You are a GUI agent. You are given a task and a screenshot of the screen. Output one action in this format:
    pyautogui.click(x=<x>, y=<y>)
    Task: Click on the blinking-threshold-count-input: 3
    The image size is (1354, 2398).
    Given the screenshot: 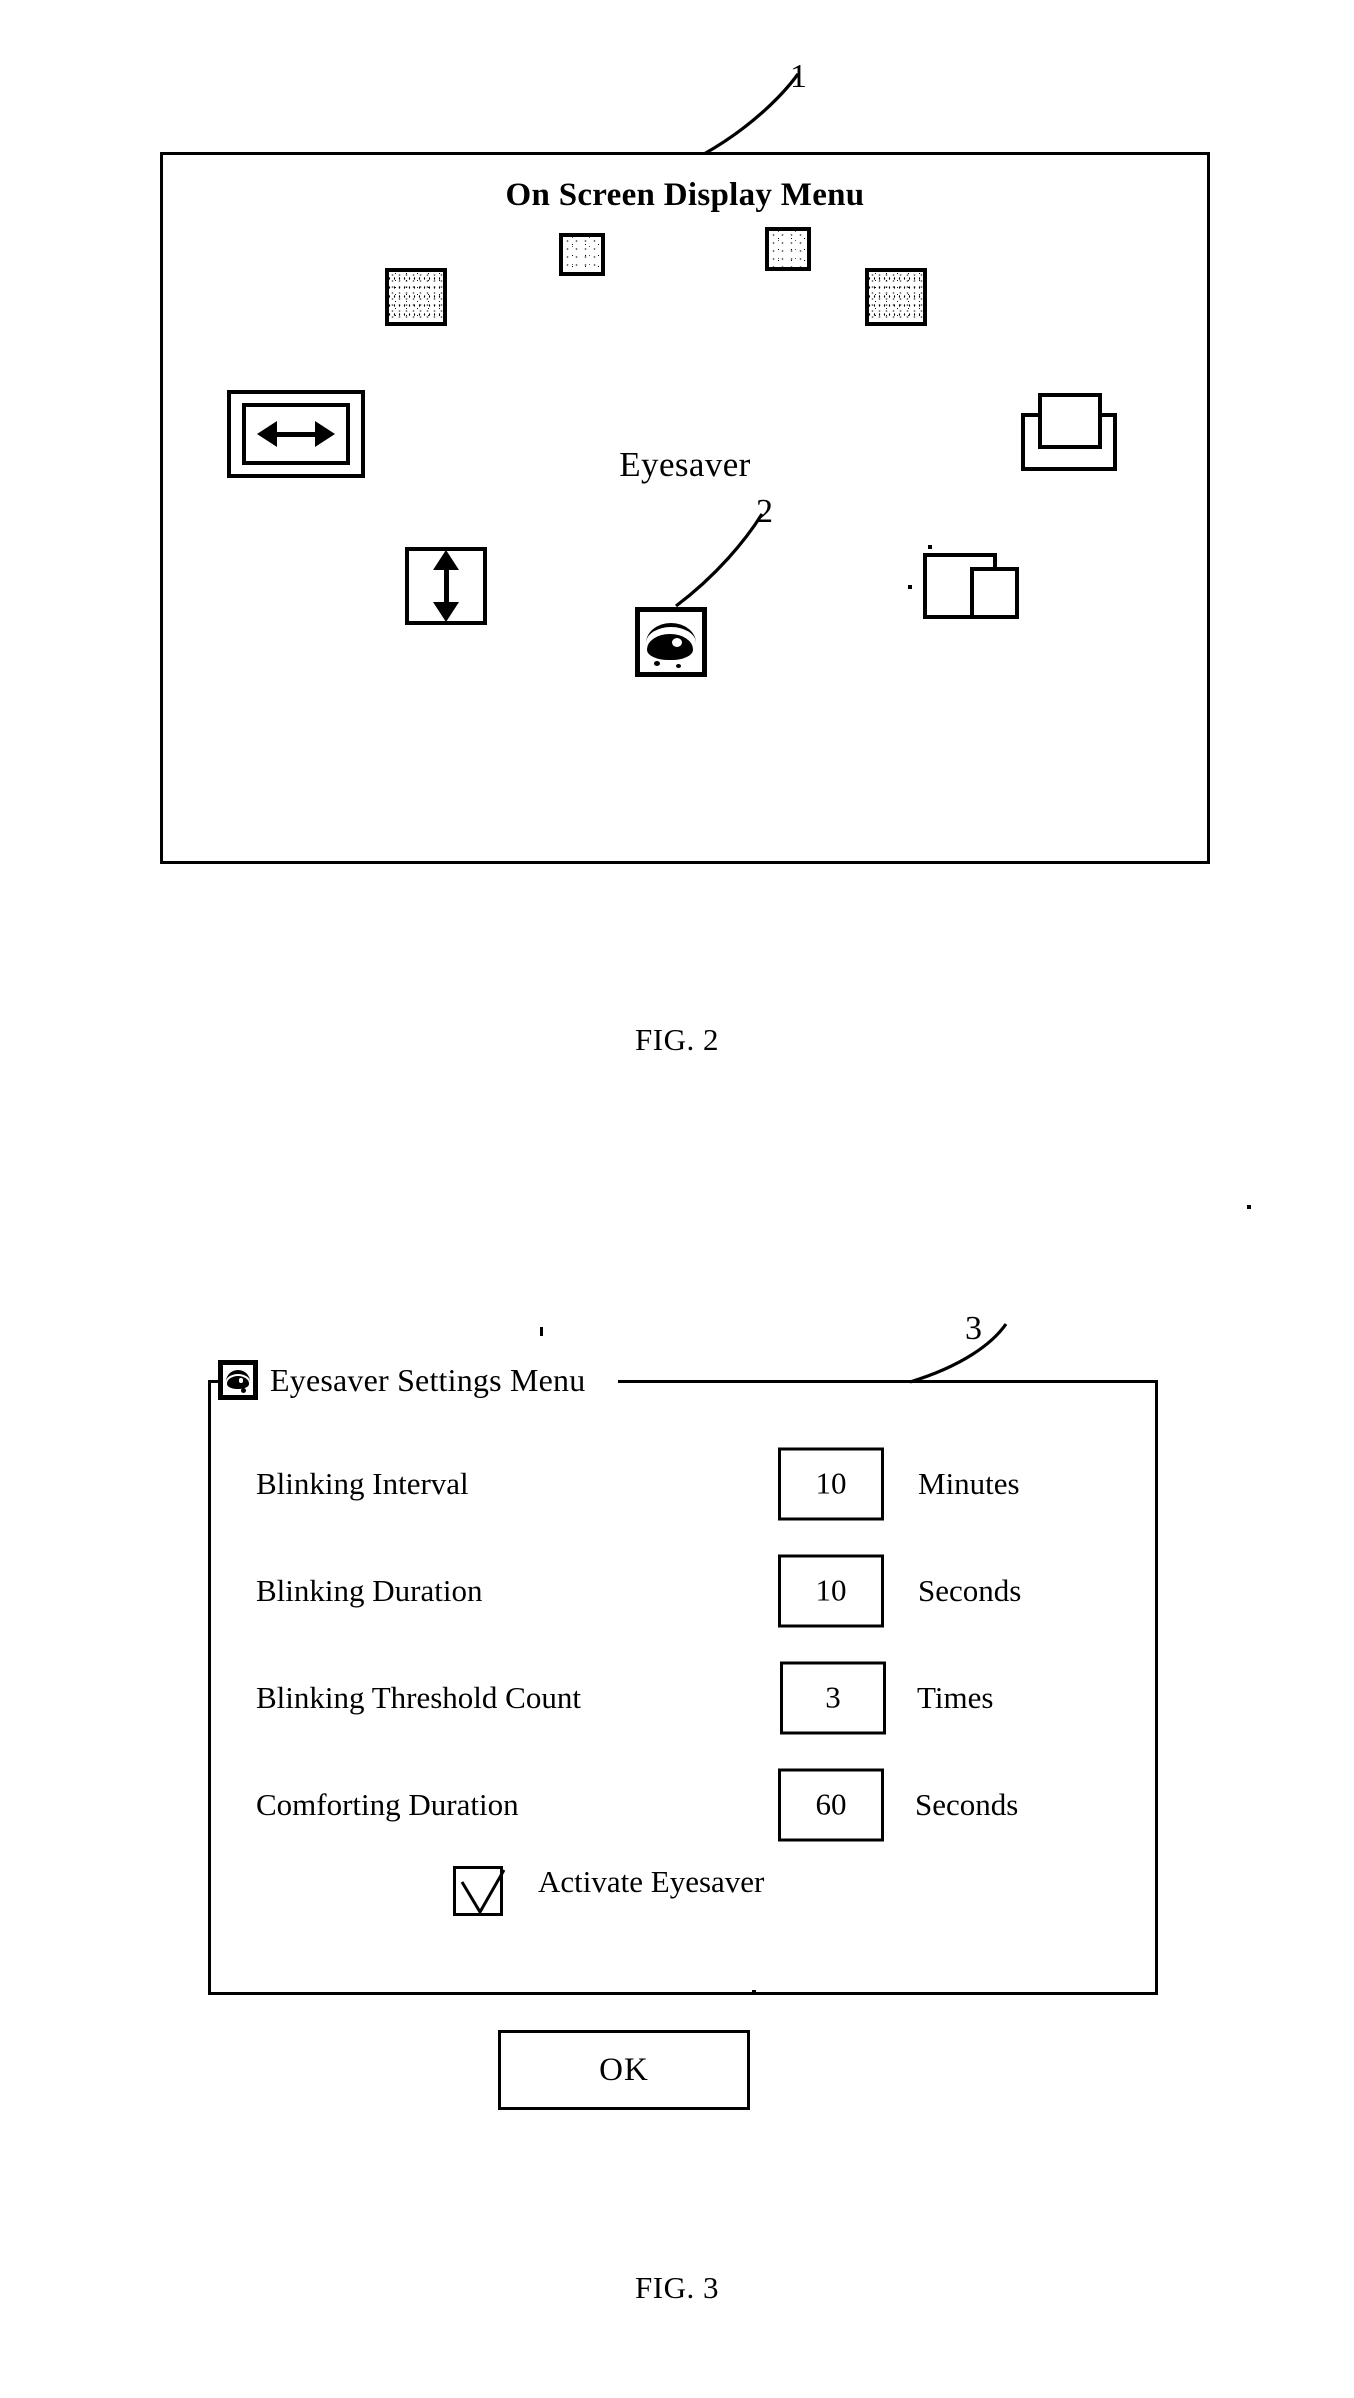 What is the action you would take?
    pyautogui.click(x=833, y=1697)
    